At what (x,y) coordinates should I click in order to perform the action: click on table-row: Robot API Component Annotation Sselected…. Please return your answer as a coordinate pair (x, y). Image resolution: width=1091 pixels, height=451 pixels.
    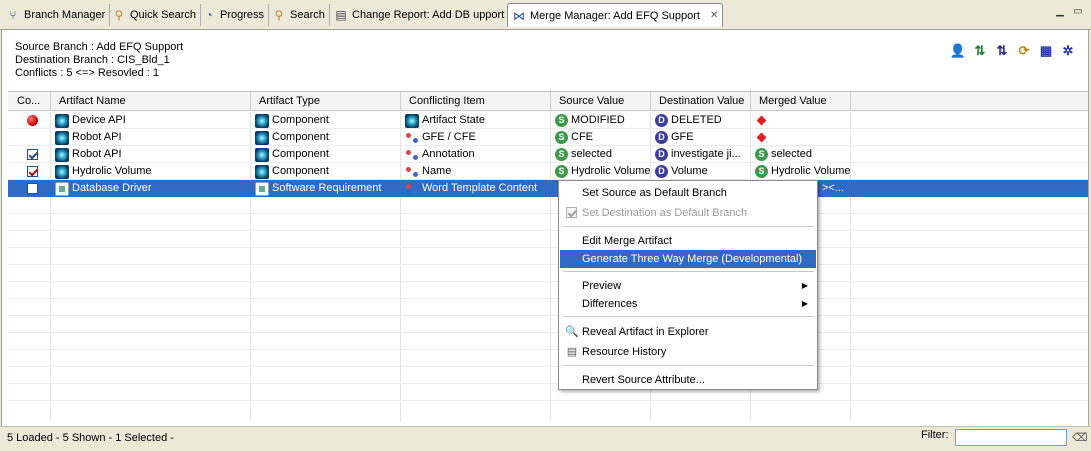
    Looking at the image, I should click on (548, 154).